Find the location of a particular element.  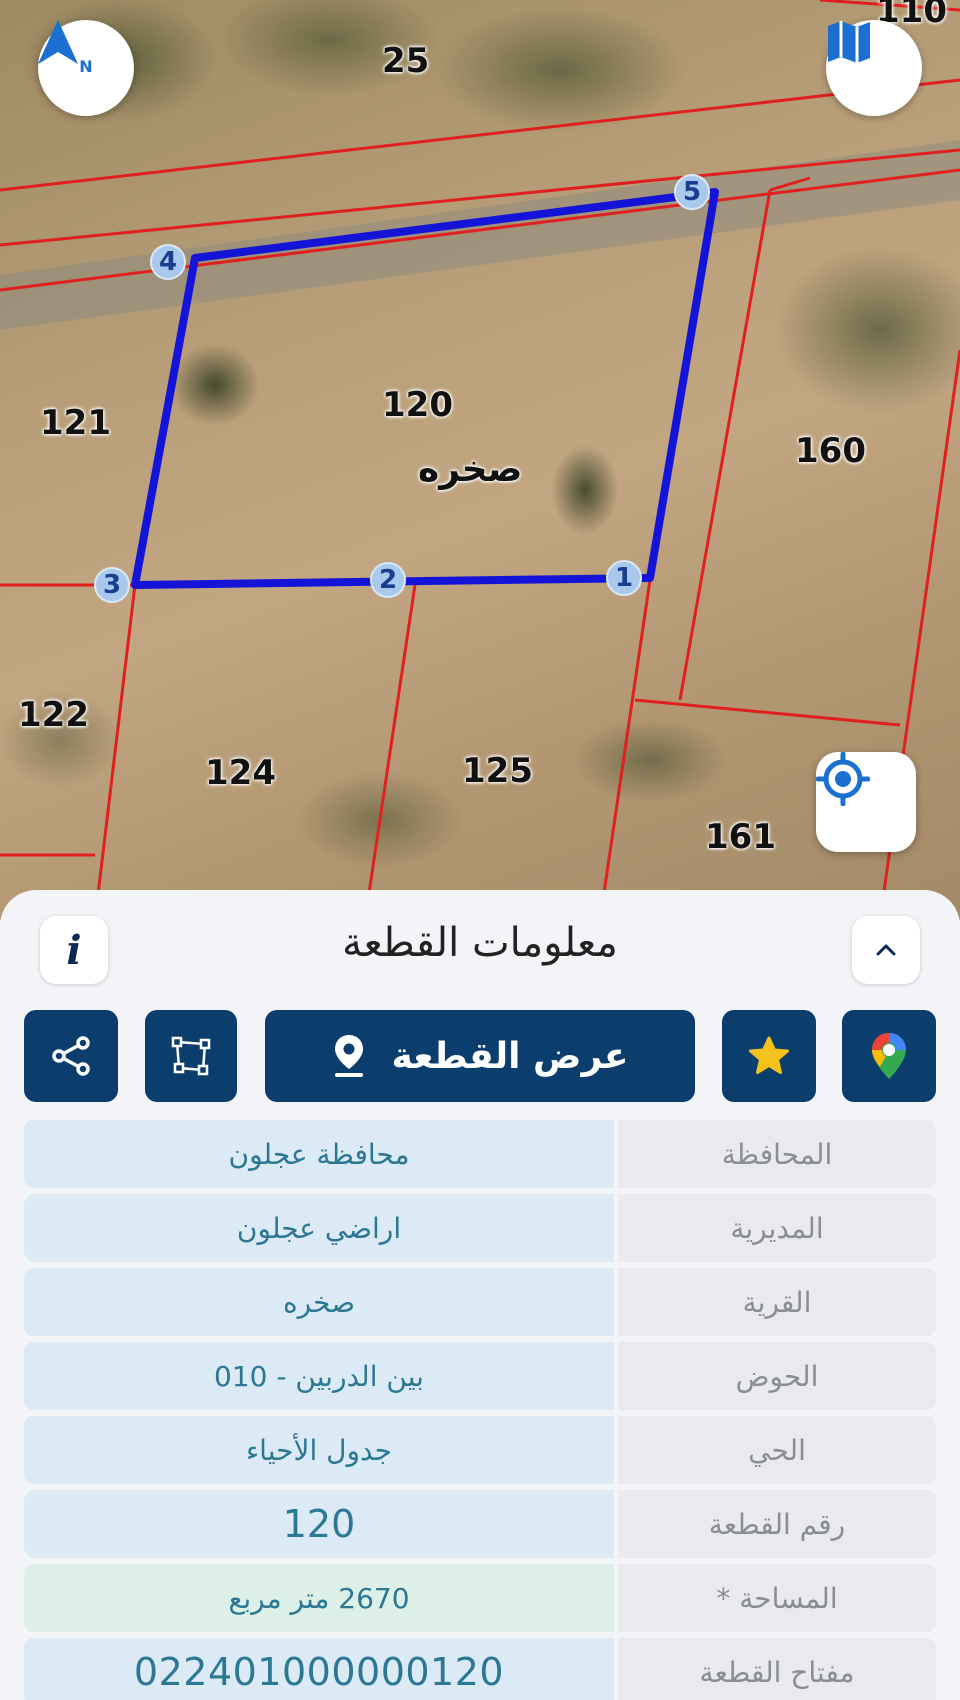

parcel-label-125: 125 is located at coordinates (497, 771).